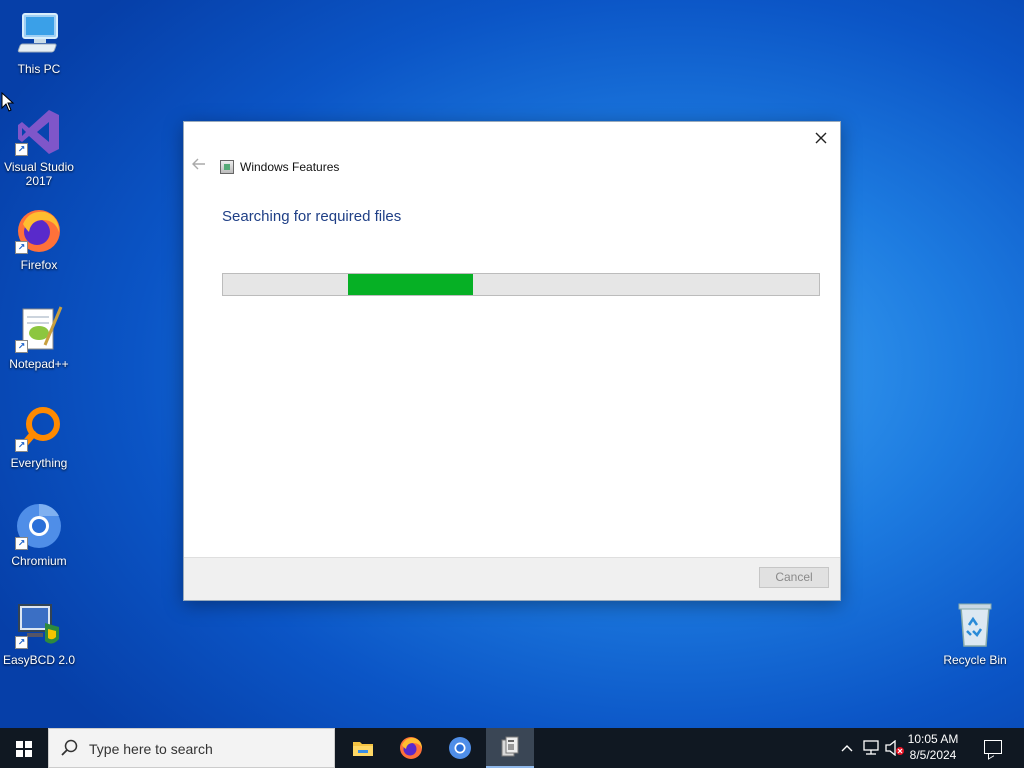 The image size is (1024, 768). What do you see at coordinates (39, 265) in the screenshot?
I see `desktop-icon-label: Firefox` at bounding box center [39, 265].